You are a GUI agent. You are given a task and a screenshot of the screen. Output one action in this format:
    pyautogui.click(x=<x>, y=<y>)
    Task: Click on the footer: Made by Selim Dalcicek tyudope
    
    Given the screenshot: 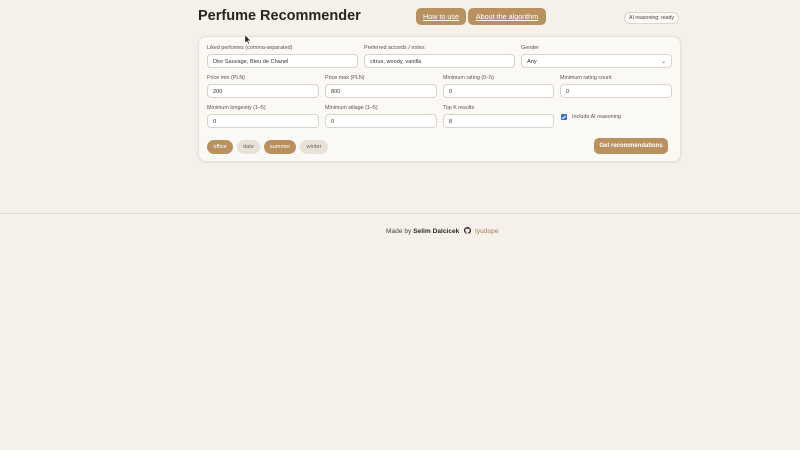 What is the action you would take?
    pyautogui.click(x=442, y=232)
    